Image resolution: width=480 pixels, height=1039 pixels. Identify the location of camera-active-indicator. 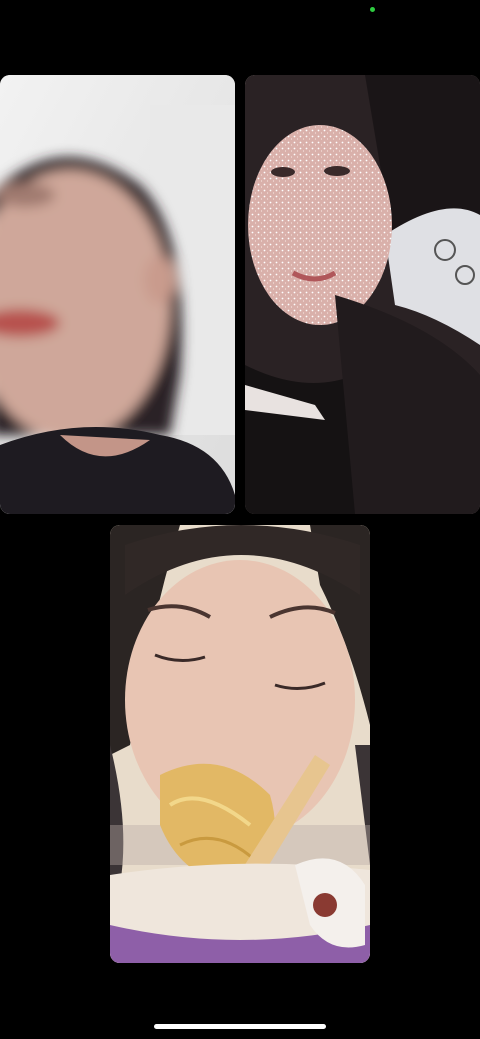
(372, 9).